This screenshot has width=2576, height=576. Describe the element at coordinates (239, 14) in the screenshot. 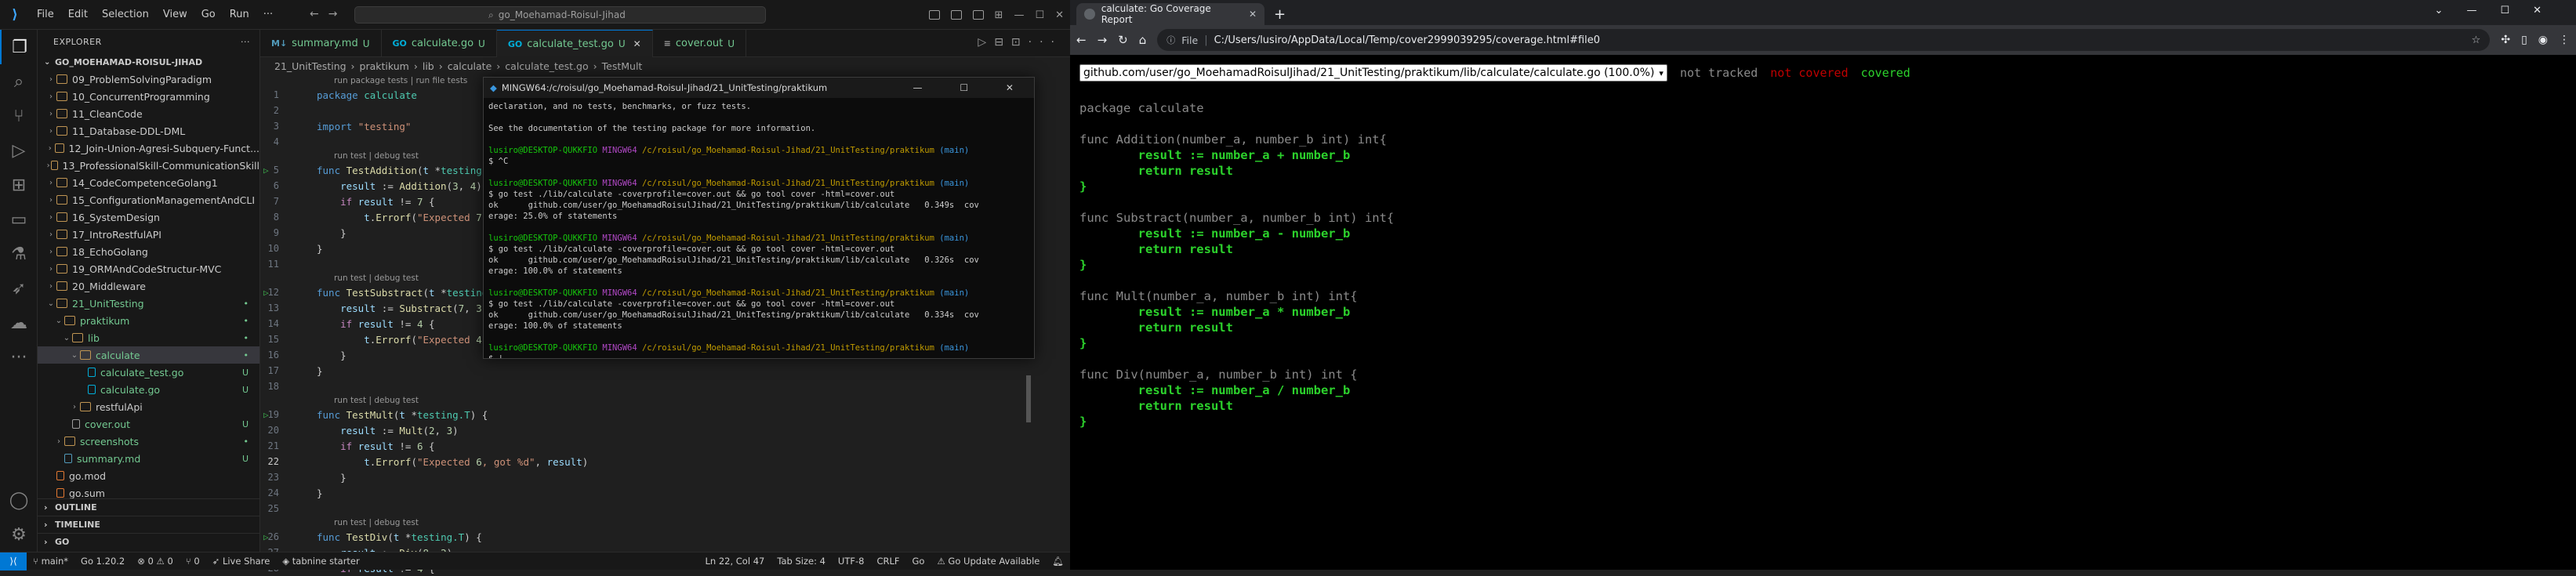

I see `menu-item: Run` at that location.